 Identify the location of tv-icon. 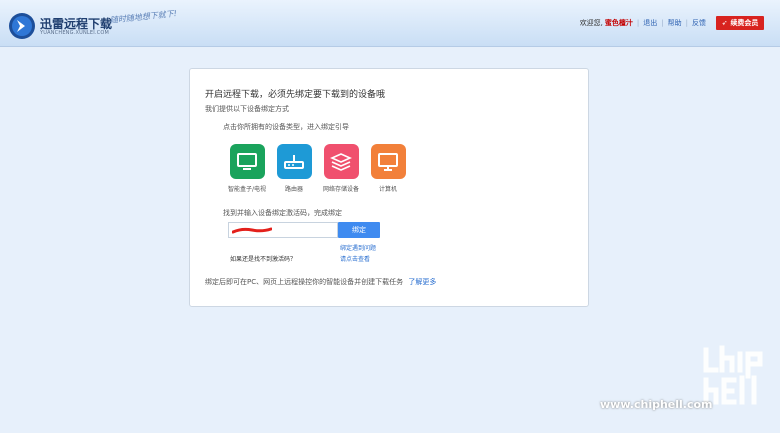
(247, 161).